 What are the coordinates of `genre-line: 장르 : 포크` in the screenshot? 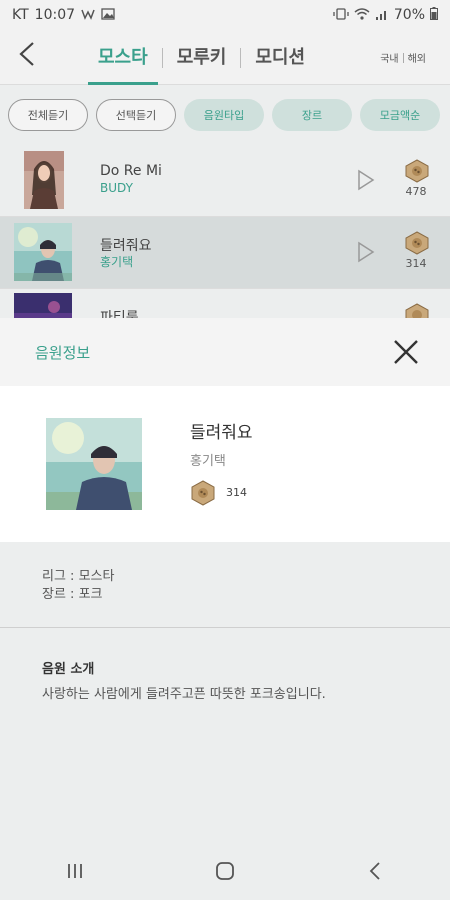 It's located at (72, 594).